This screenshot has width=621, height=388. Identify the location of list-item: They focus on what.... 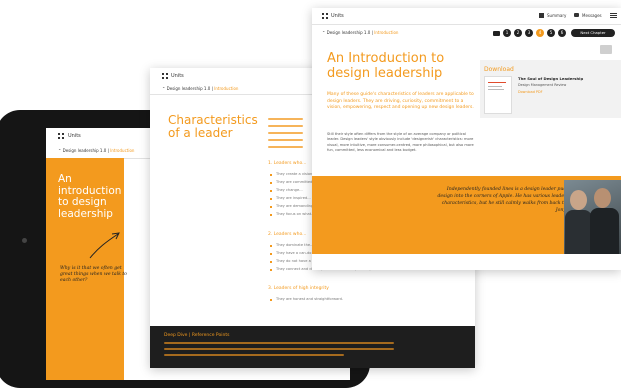
(295, 214).